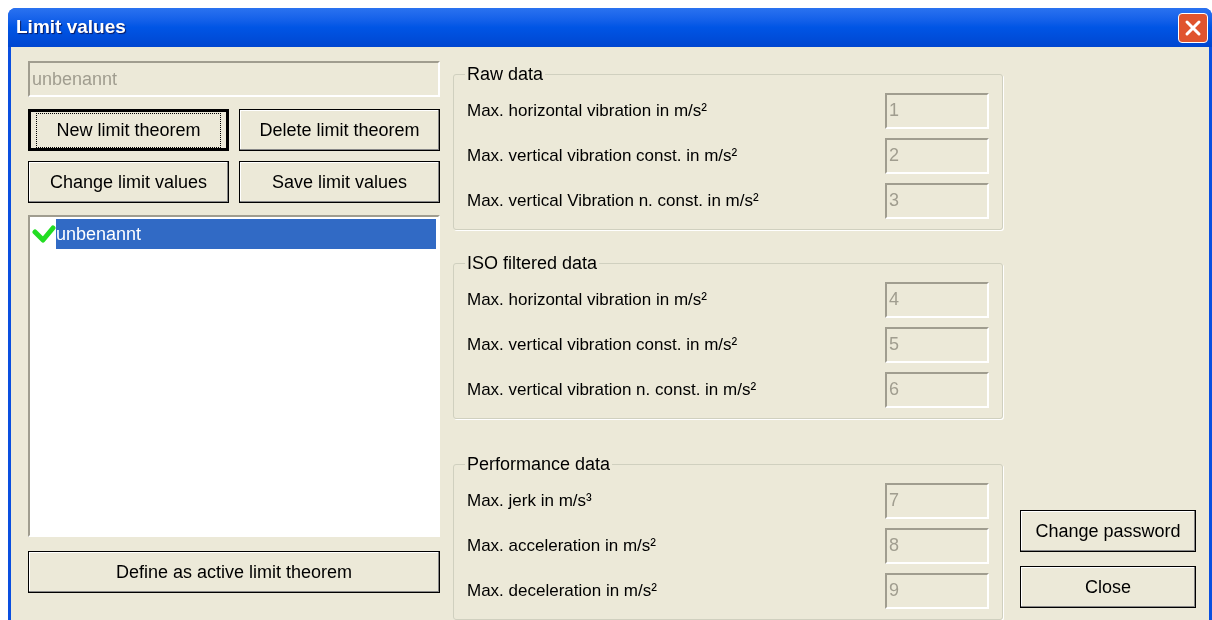  Describe the element at coordinates (505, 74) in the screenshot. I see `group-title: Raw data` at that location.